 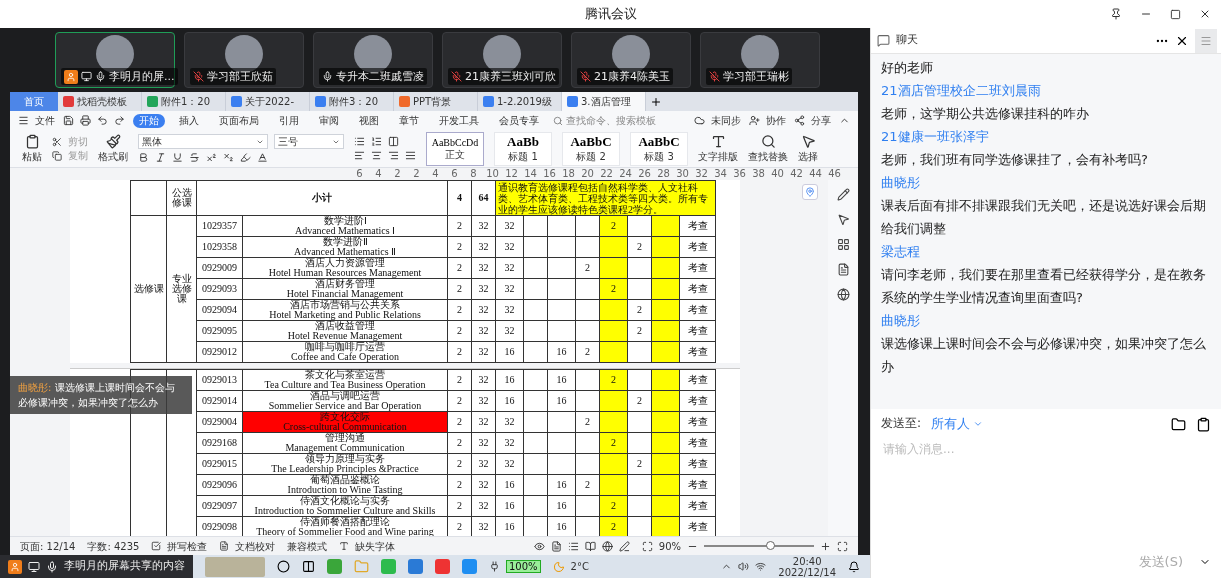 What do you see at coordinates (262, 157) in the screenshot?
I see `font-color-icon` at bounding box center [262, 157].